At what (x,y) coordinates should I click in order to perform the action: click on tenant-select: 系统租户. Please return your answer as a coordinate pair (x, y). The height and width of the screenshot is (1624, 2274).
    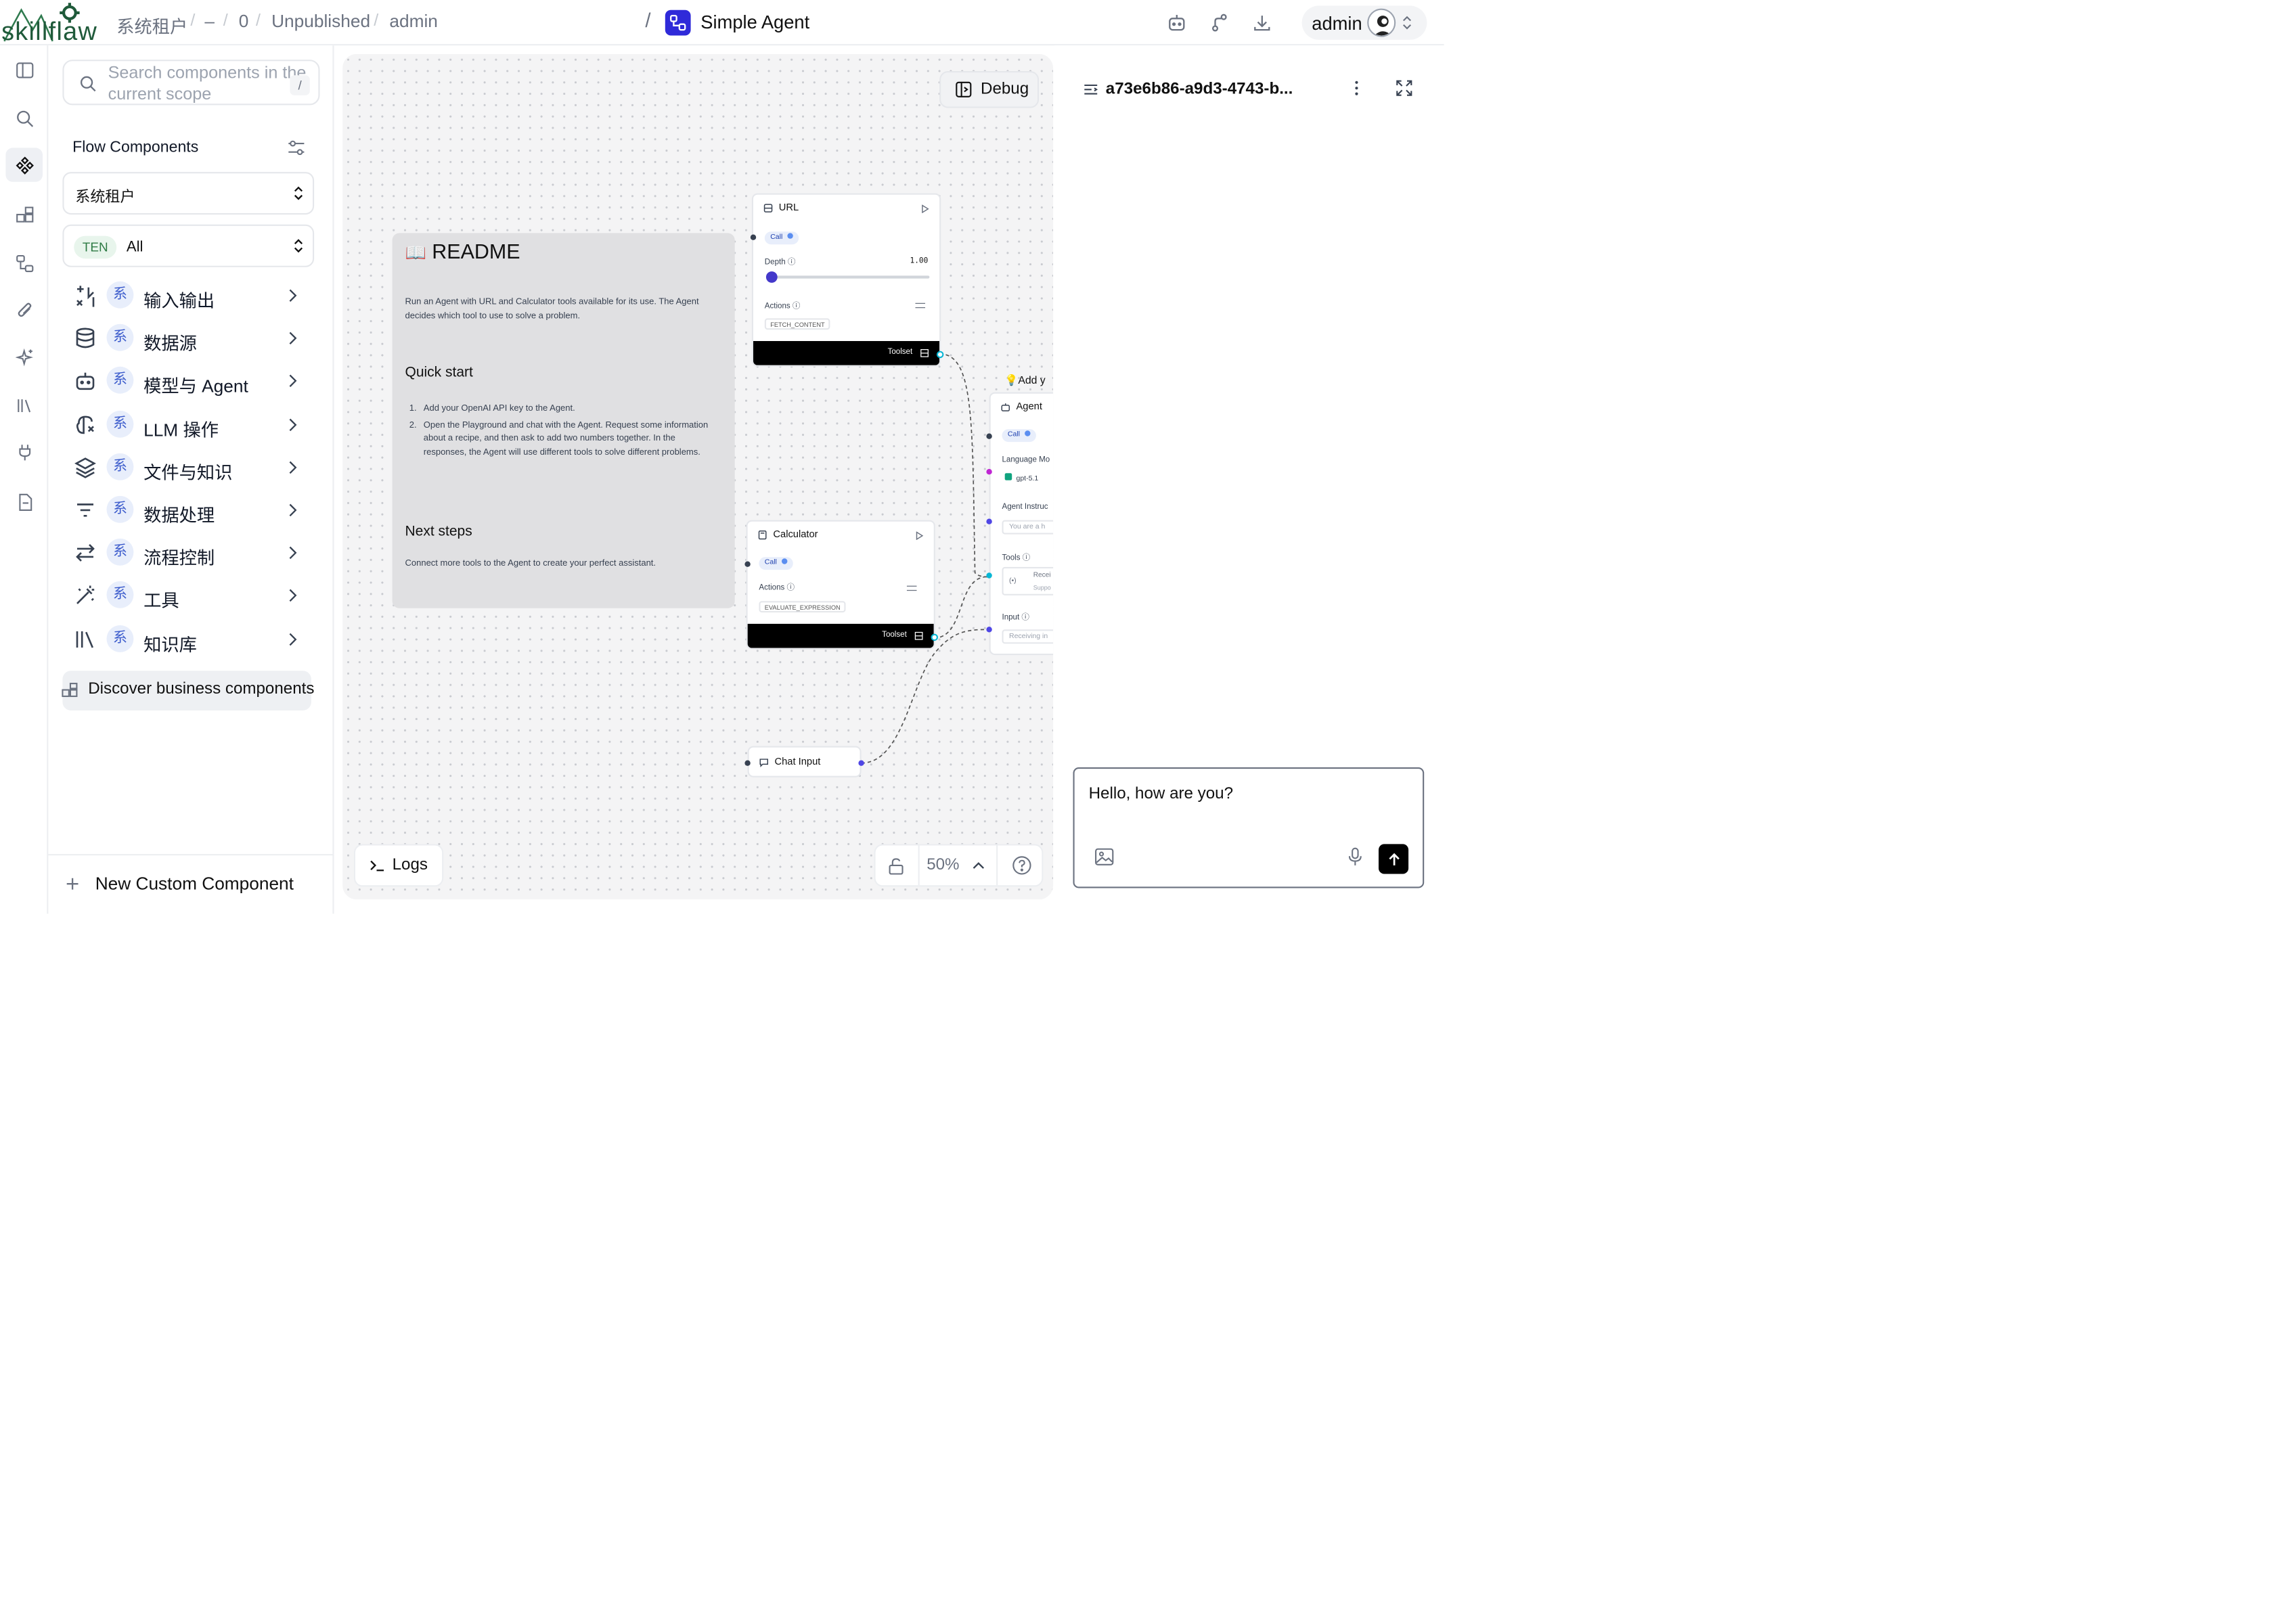
    Looking at the image, I should click on (188, 193).